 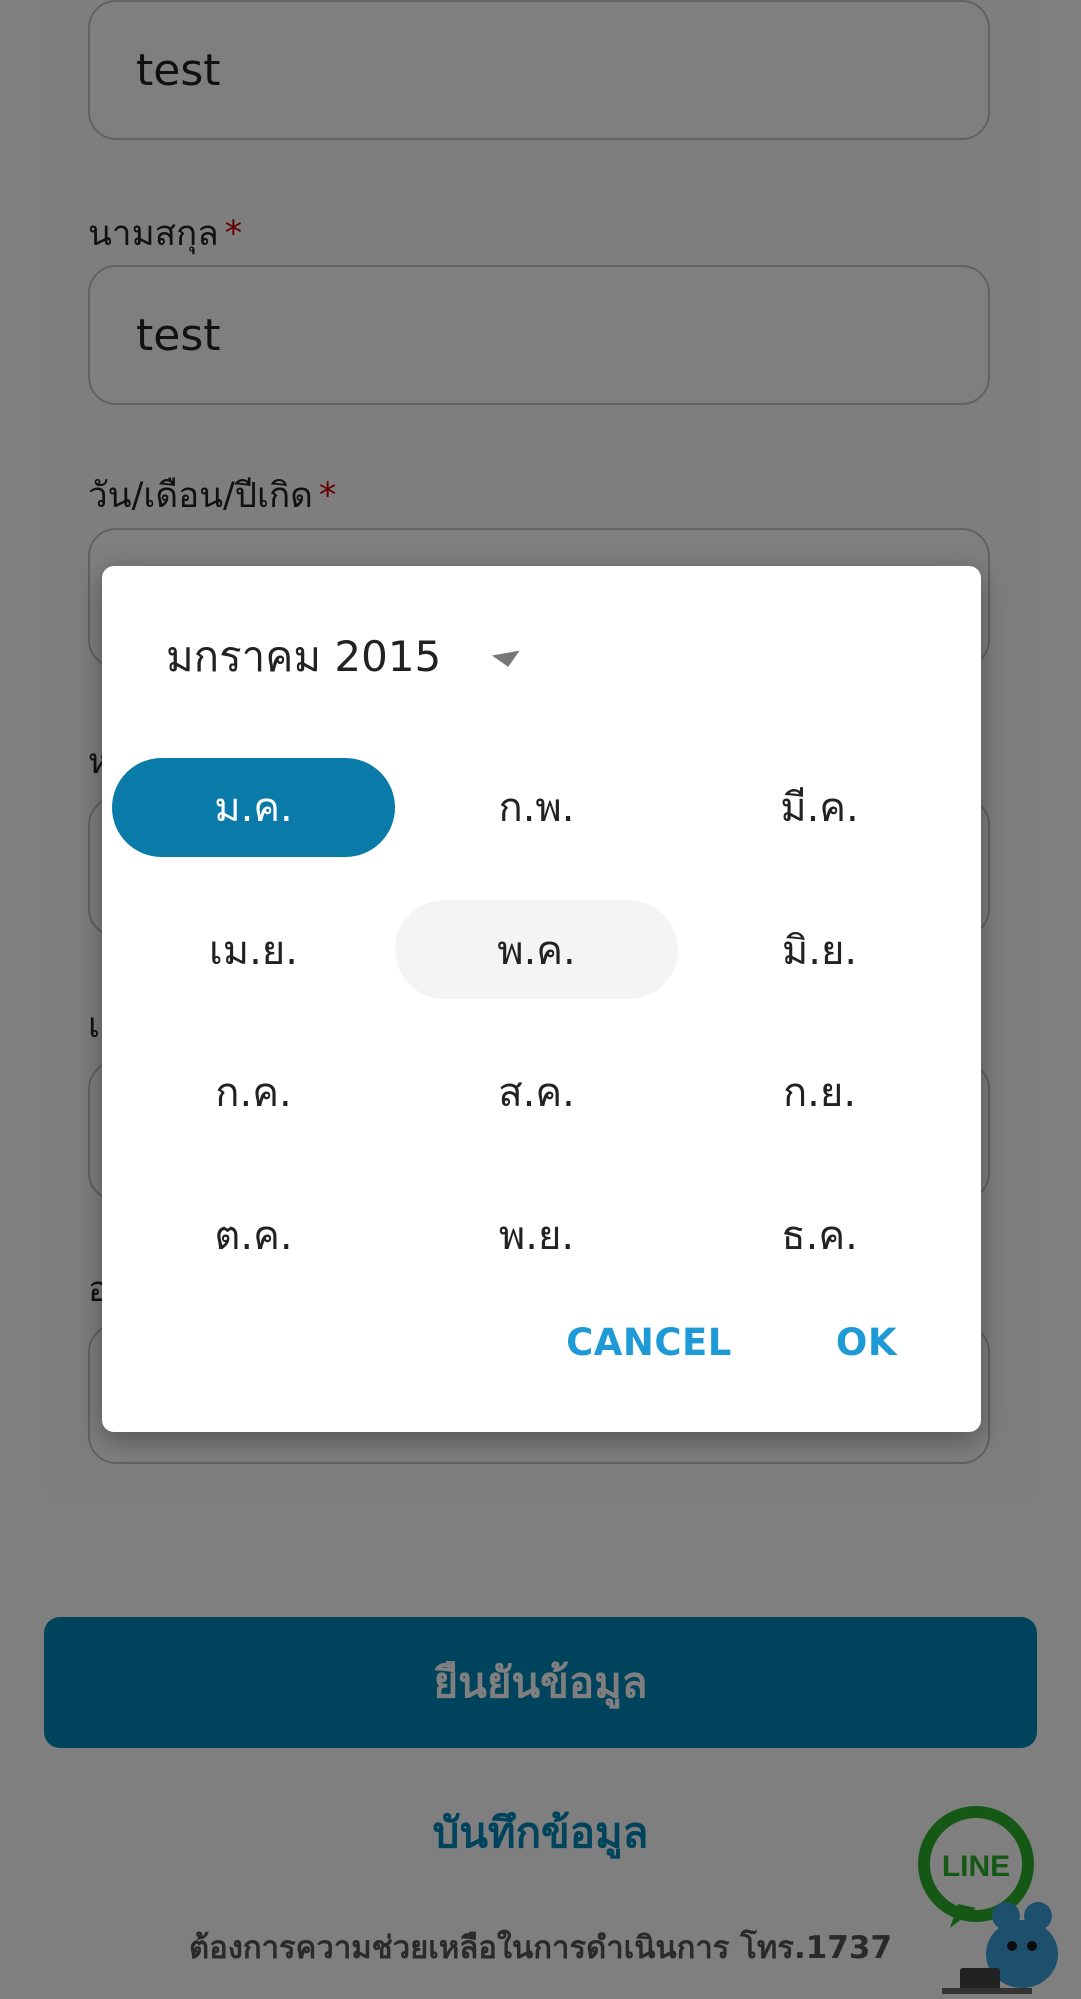 I want to click on dialog-actions: CANCEL OK, so click(x=731, y=1342).